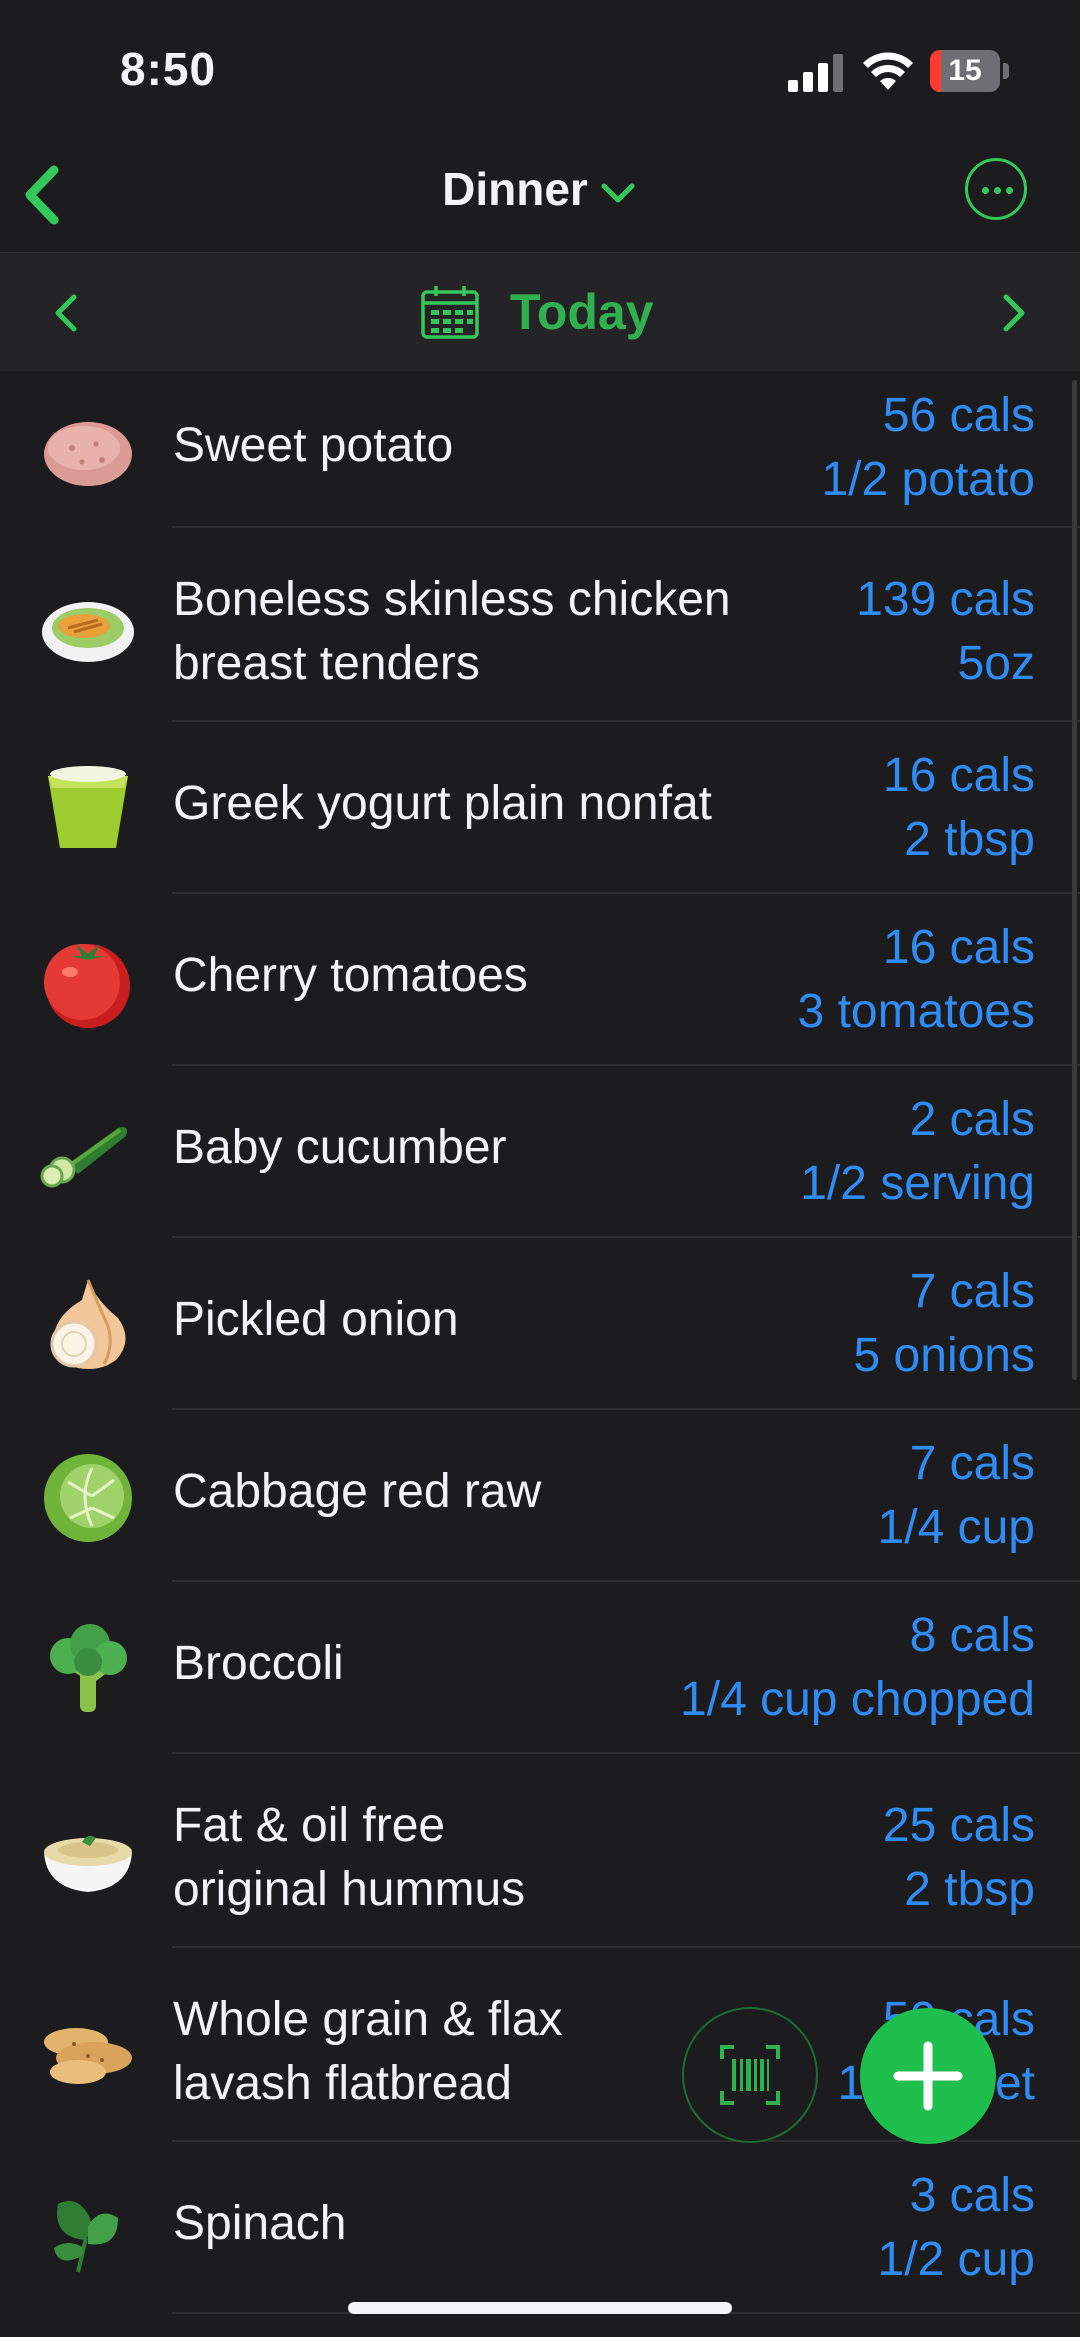  I want to click on battery-icon: 15, so click(970, 71).